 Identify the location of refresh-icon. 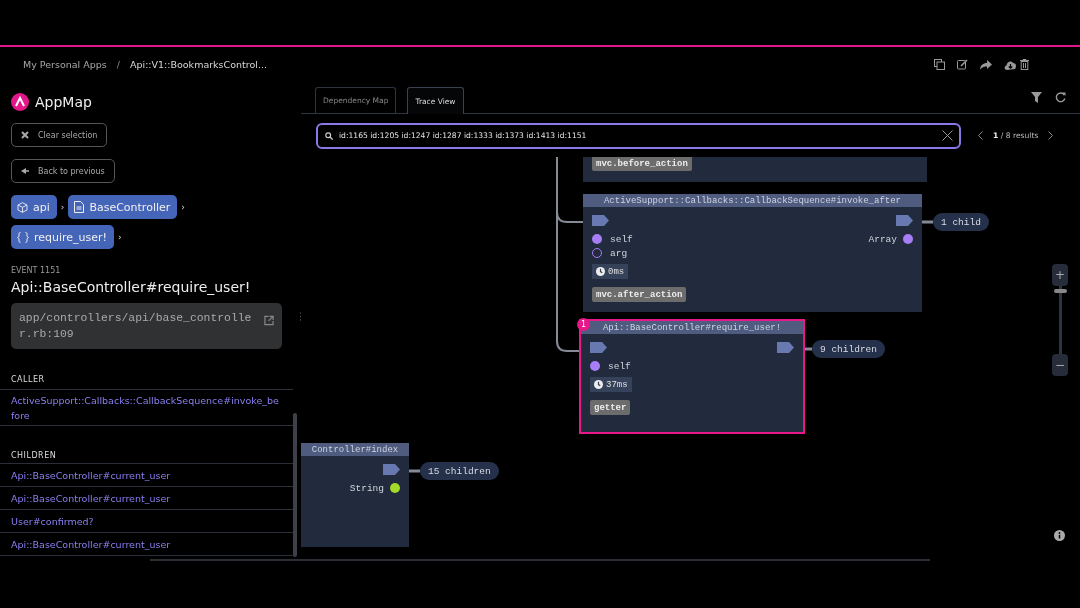
(1060, 97).